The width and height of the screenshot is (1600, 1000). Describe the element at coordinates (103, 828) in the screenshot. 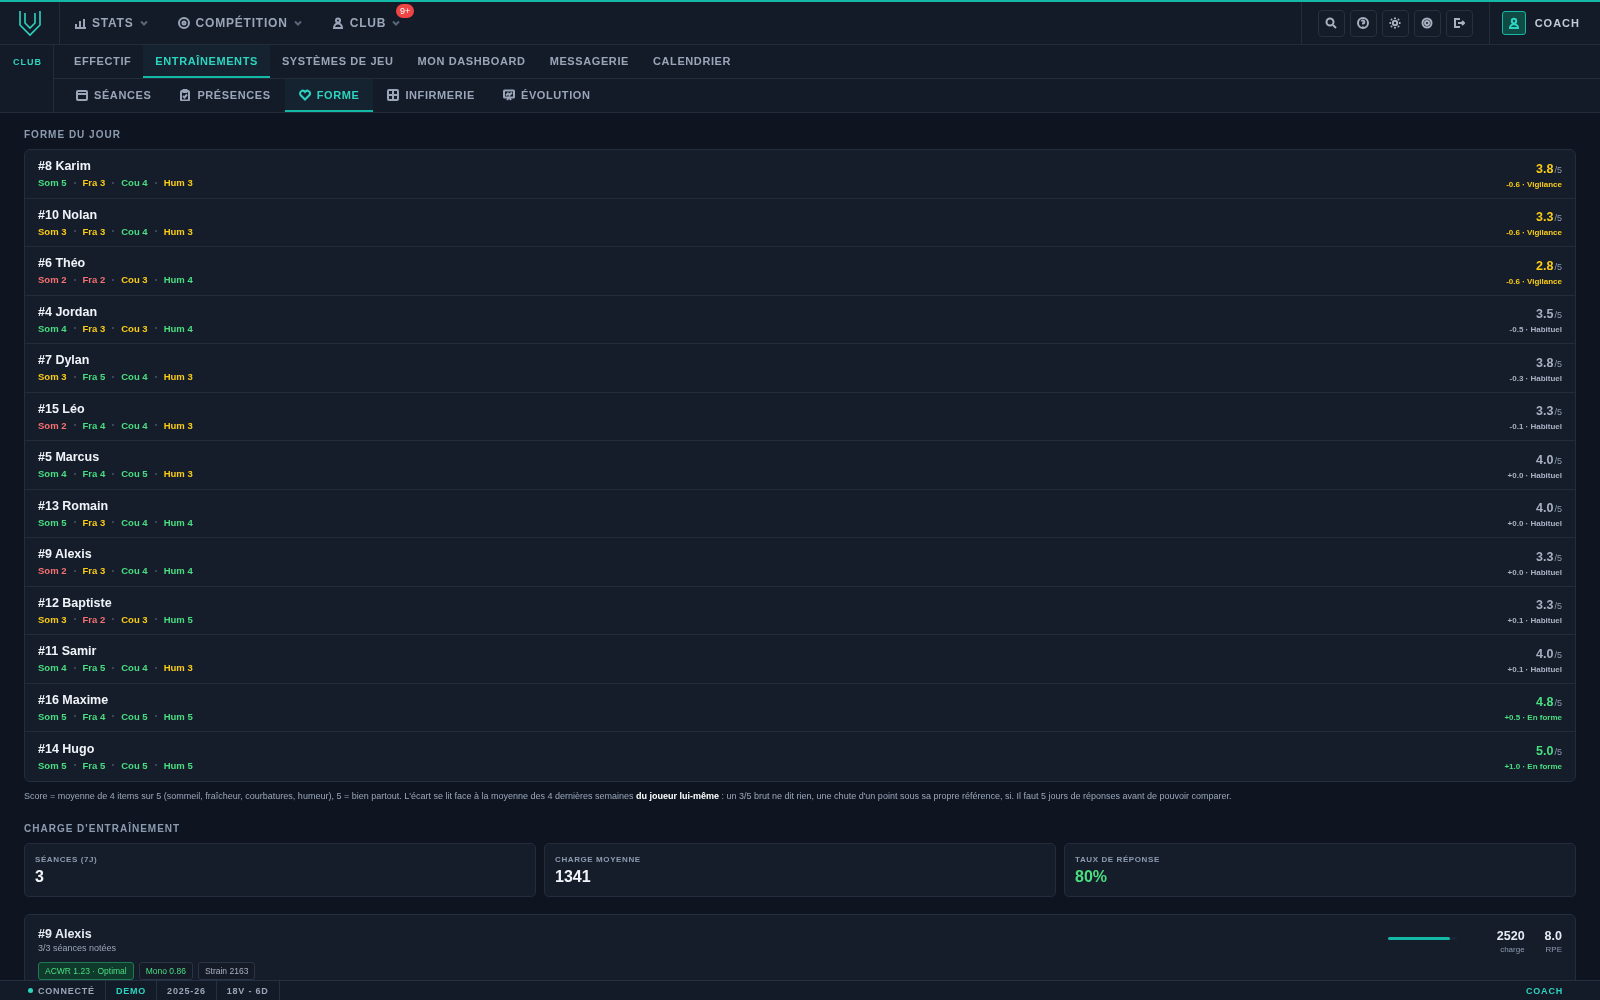

I see `section-heading: CHARGE D'ENTRAÎNEMENT` at that location.